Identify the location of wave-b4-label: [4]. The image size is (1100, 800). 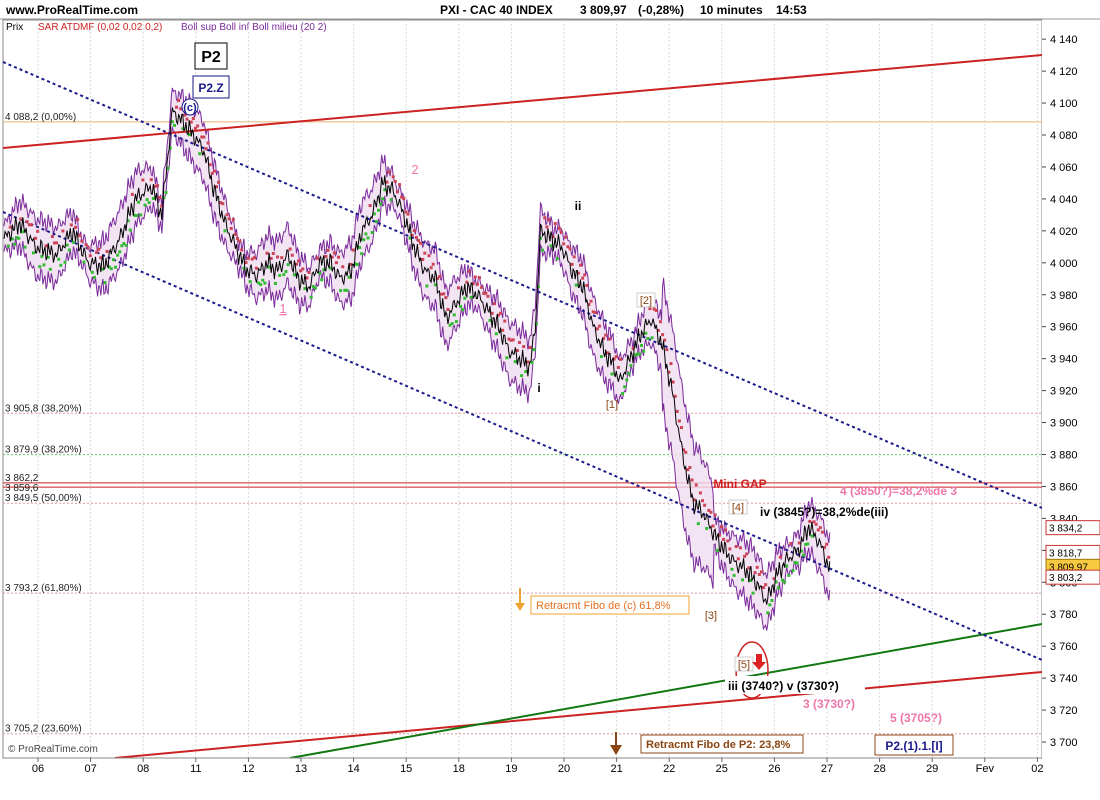
(738, 508).